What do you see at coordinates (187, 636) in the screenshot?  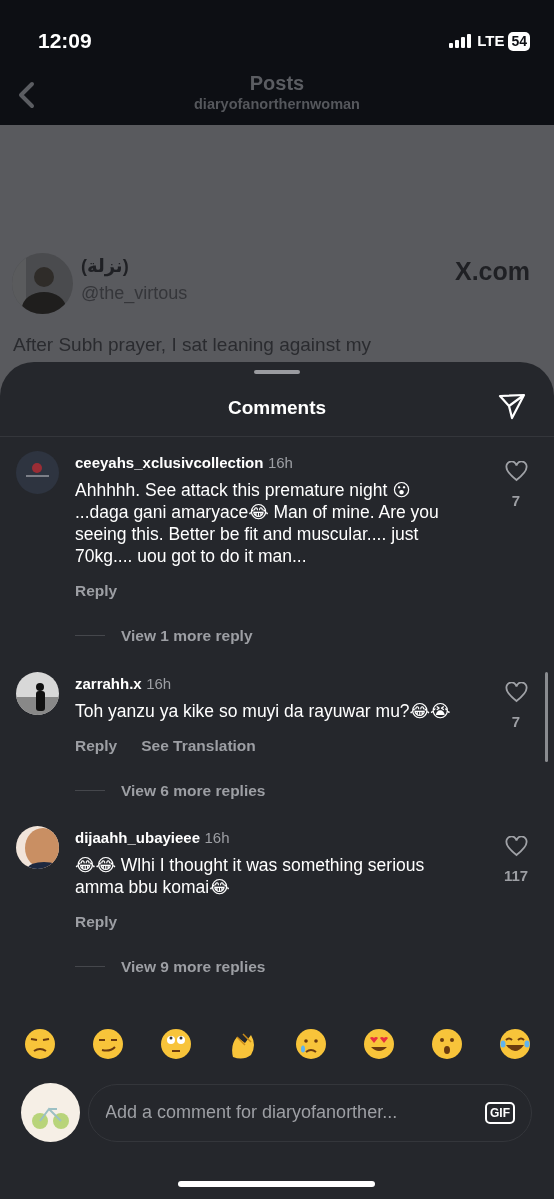 I see `view-replies-link: View 1 more reply` at bounding box center [187, 636].